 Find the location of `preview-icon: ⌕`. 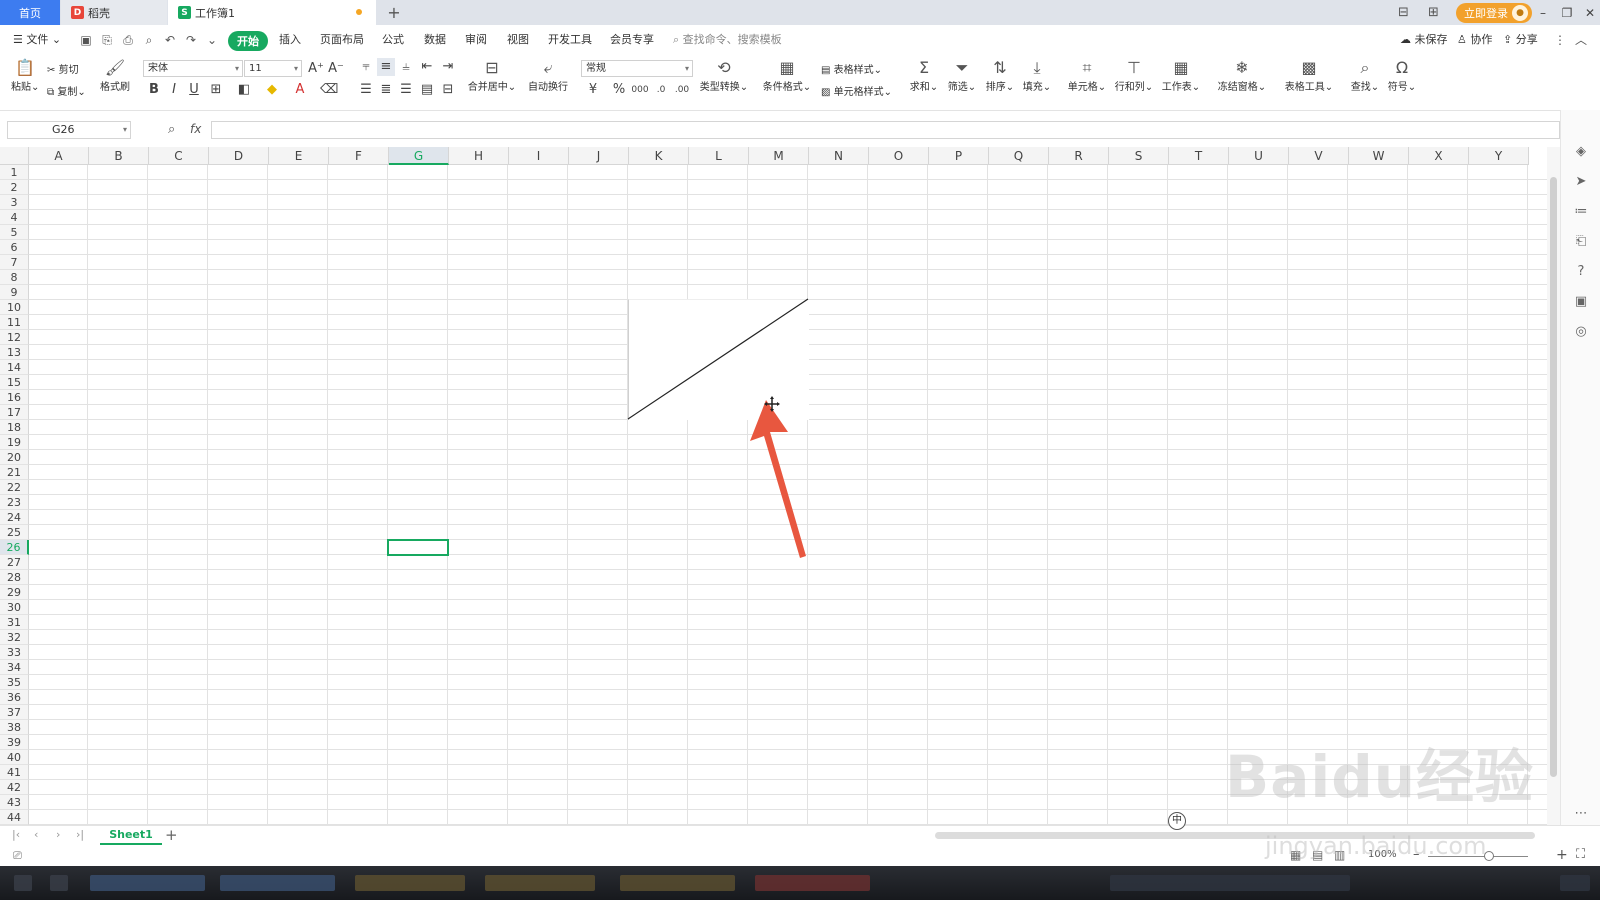

preview-icon: ⌕ is located at coordinates (149, 40).